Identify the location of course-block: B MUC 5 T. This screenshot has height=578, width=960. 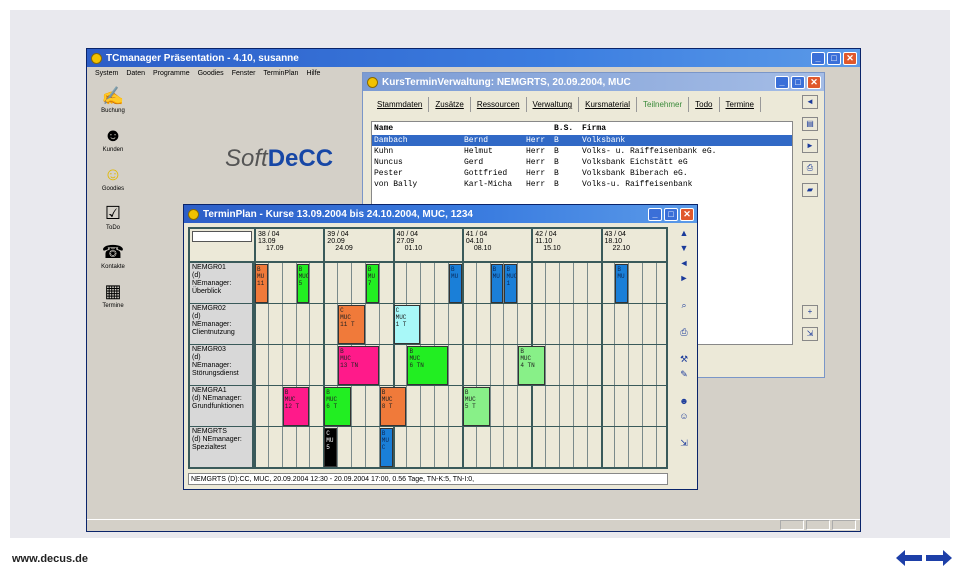
(476, 406).